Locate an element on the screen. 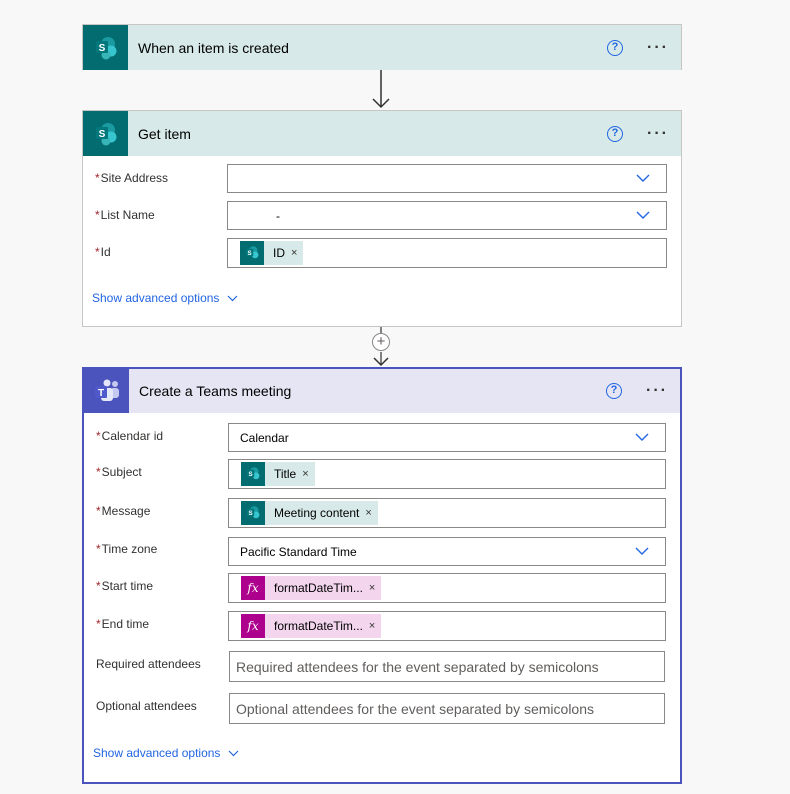 Image resolution: width=790 pixels, height=794 pixels. teams-icon: T is located at coordinates (106, 391).